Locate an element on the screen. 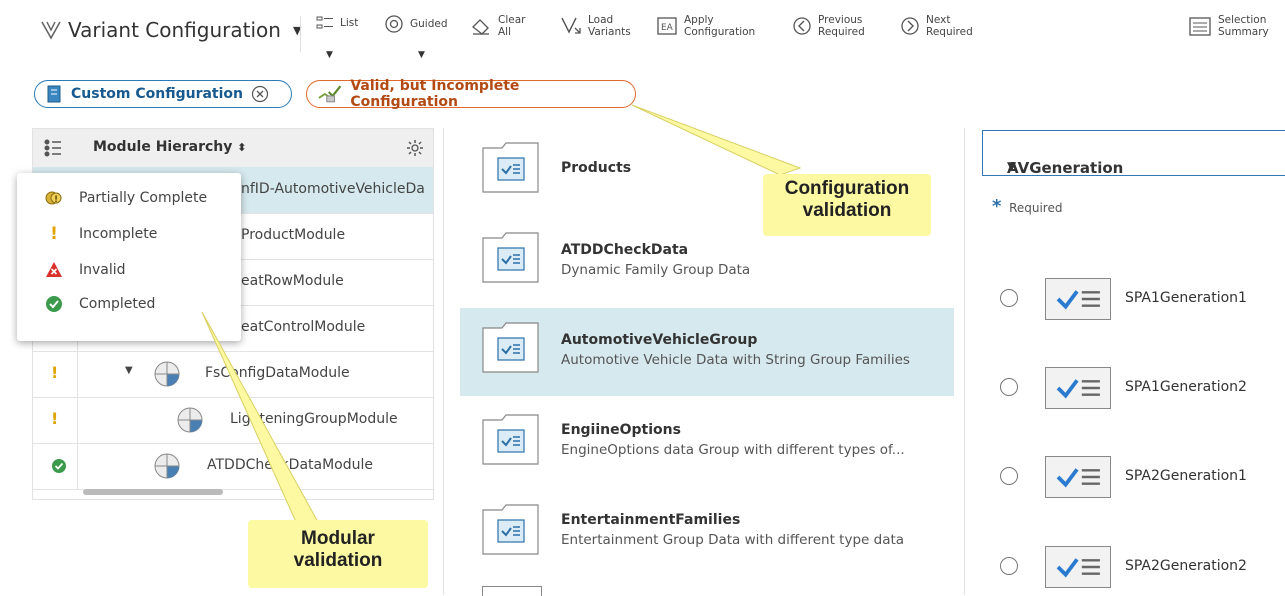  callout-line: Configuration is located at coordinates (847, 188).